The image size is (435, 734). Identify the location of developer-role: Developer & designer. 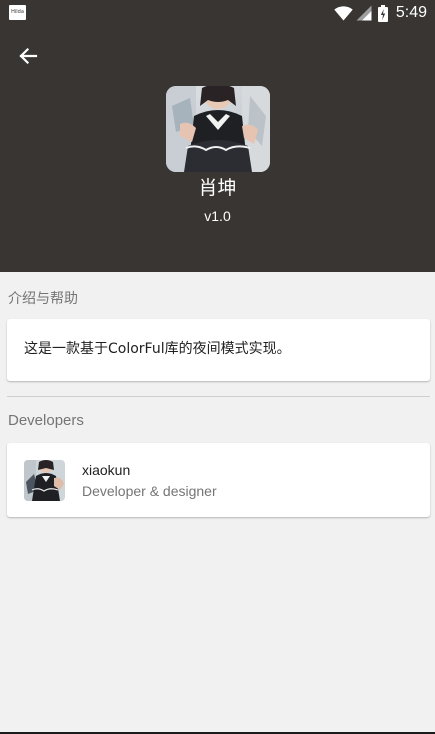
(149, 491).